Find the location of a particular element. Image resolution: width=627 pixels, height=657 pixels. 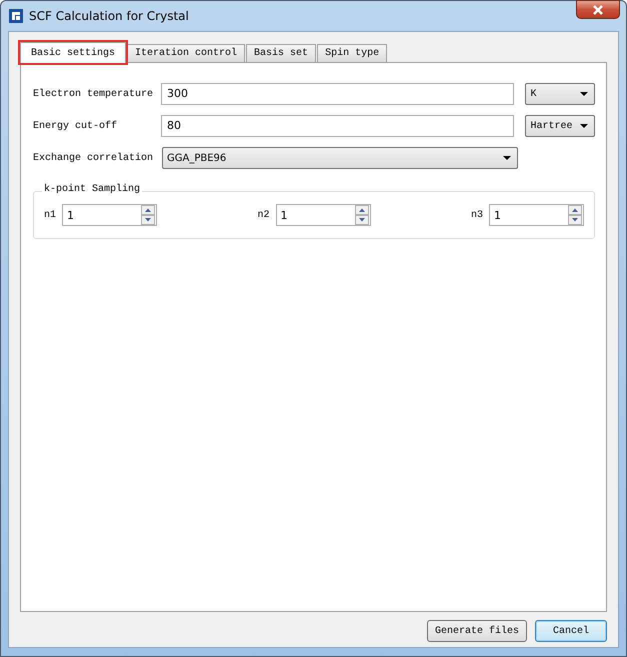

close-button is located at coordinates (598, 9).